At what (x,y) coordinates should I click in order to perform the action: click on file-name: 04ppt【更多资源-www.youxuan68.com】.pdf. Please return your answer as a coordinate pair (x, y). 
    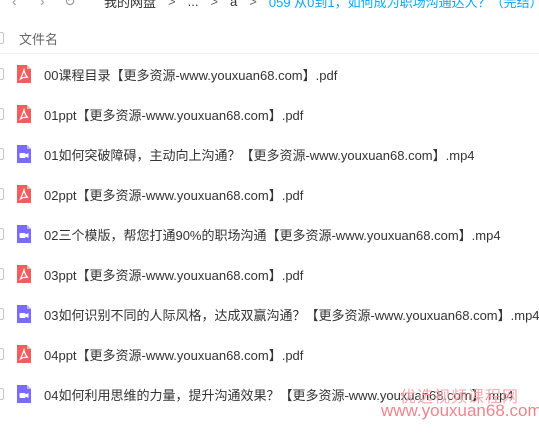
    Looking at the image, I should click on (173, 354).